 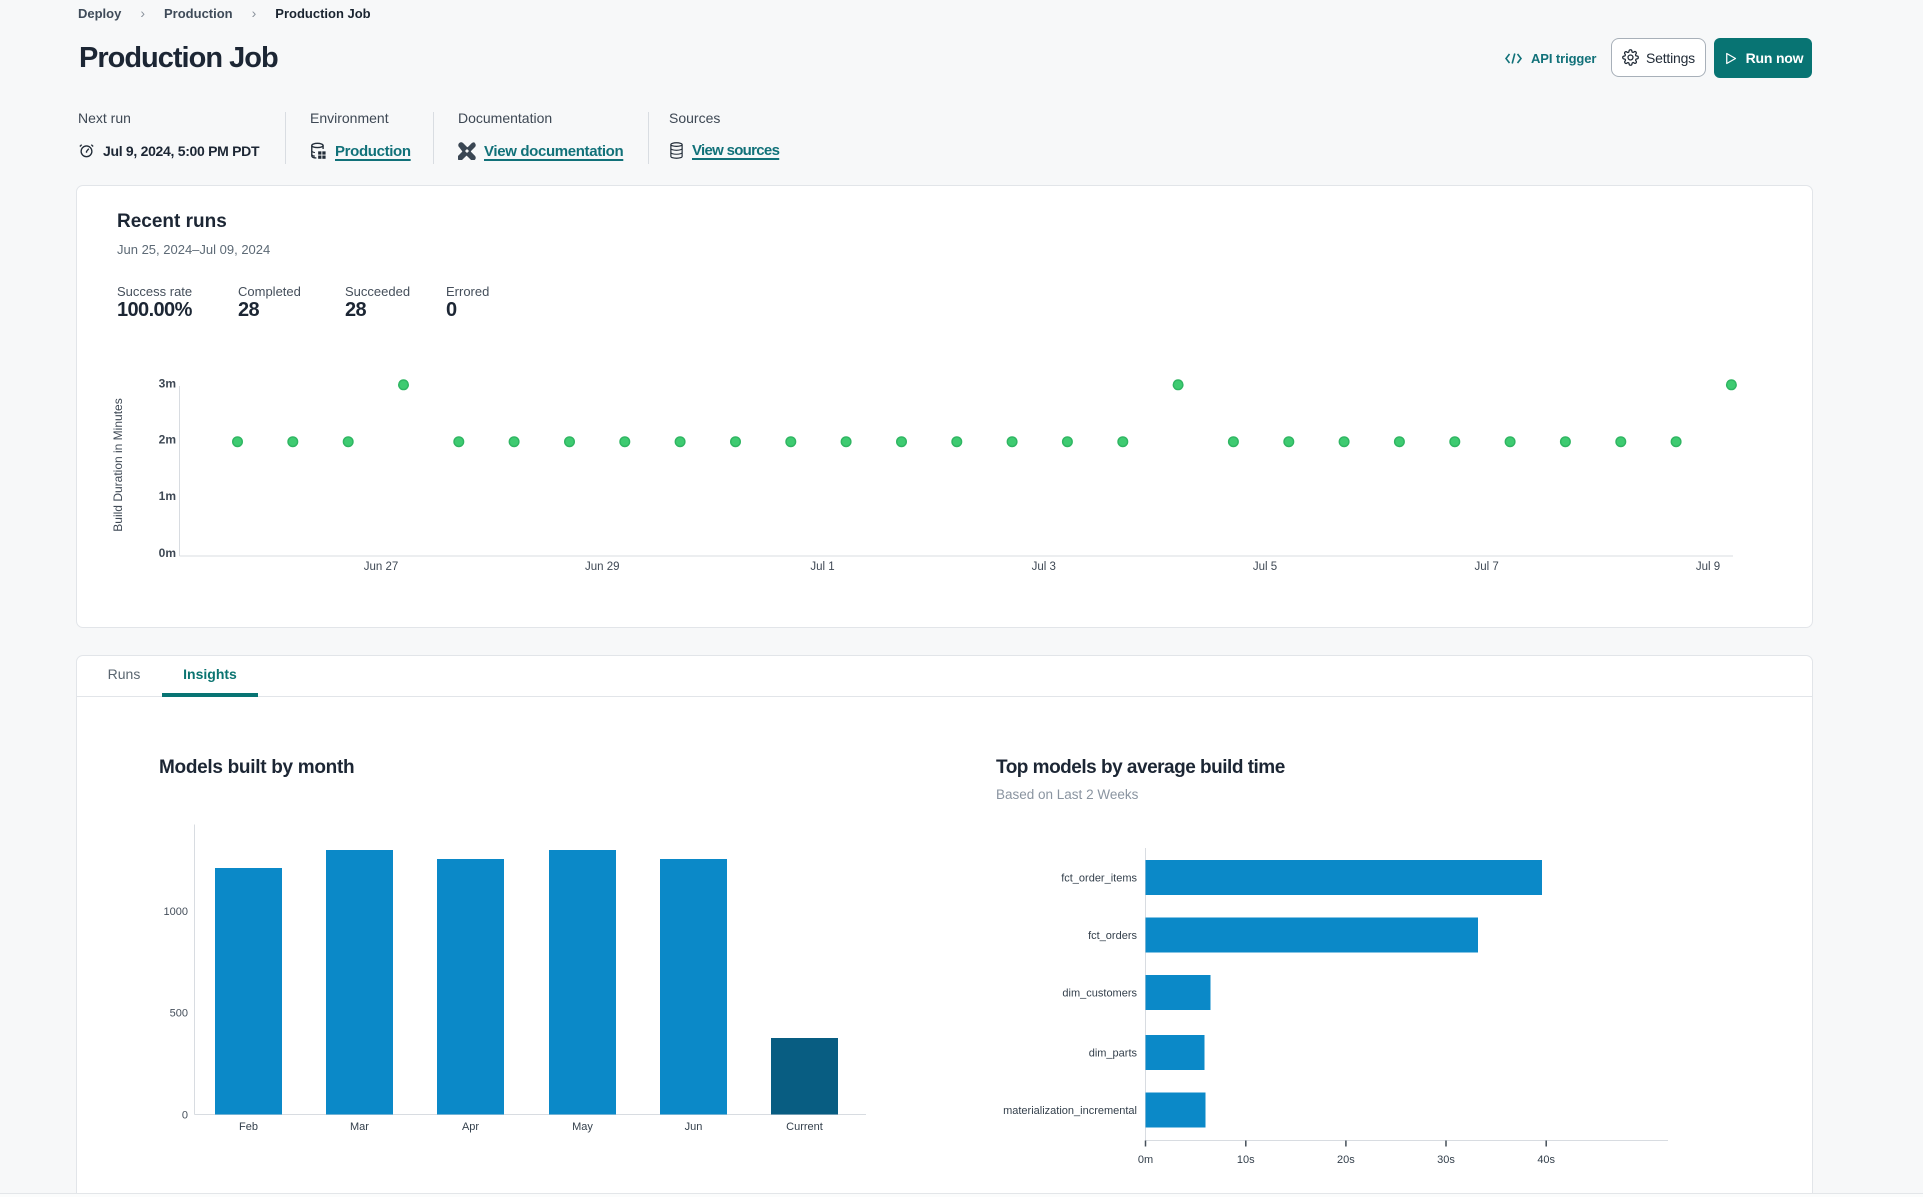 I want to click on svg-text: Current, so click(x=804, y=1127).